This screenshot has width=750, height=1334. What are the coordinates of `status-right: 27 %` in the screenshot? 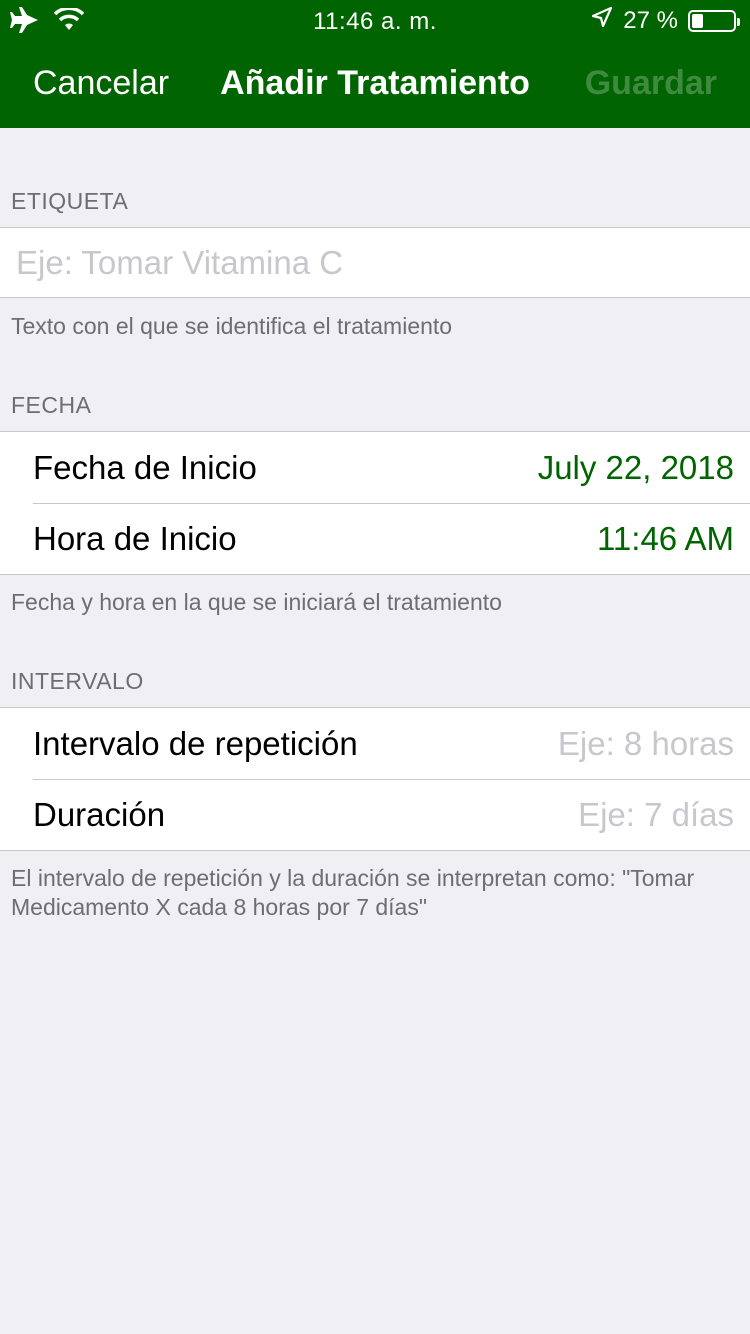 It's located at (665, 20).